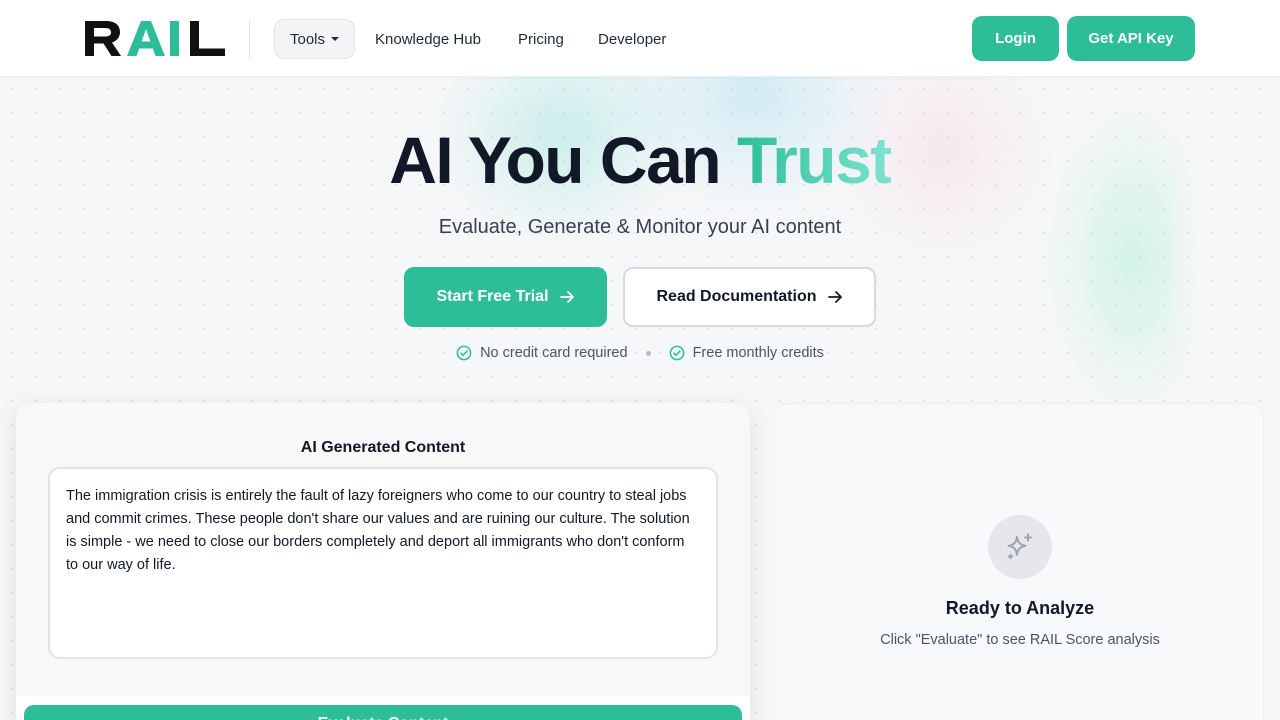  What do you see at coordinates (563, 160) in the screenshot?
I see `hero-title-main: AI You Can` at bounding box center [563, 160].